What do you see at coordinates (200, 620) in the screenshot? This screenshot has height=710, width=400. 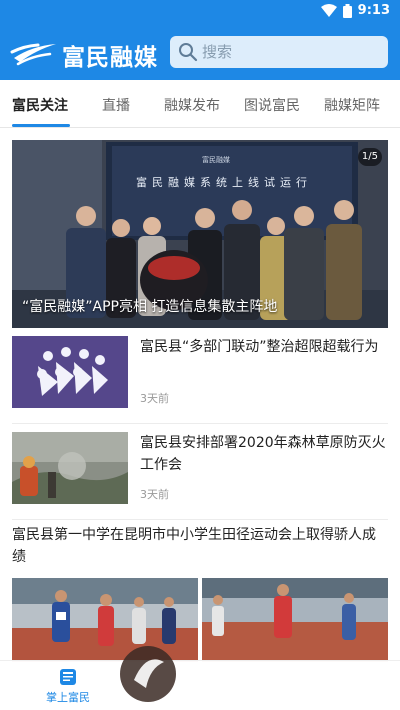 I see `news-image-row` at bounding box center [200, 620].